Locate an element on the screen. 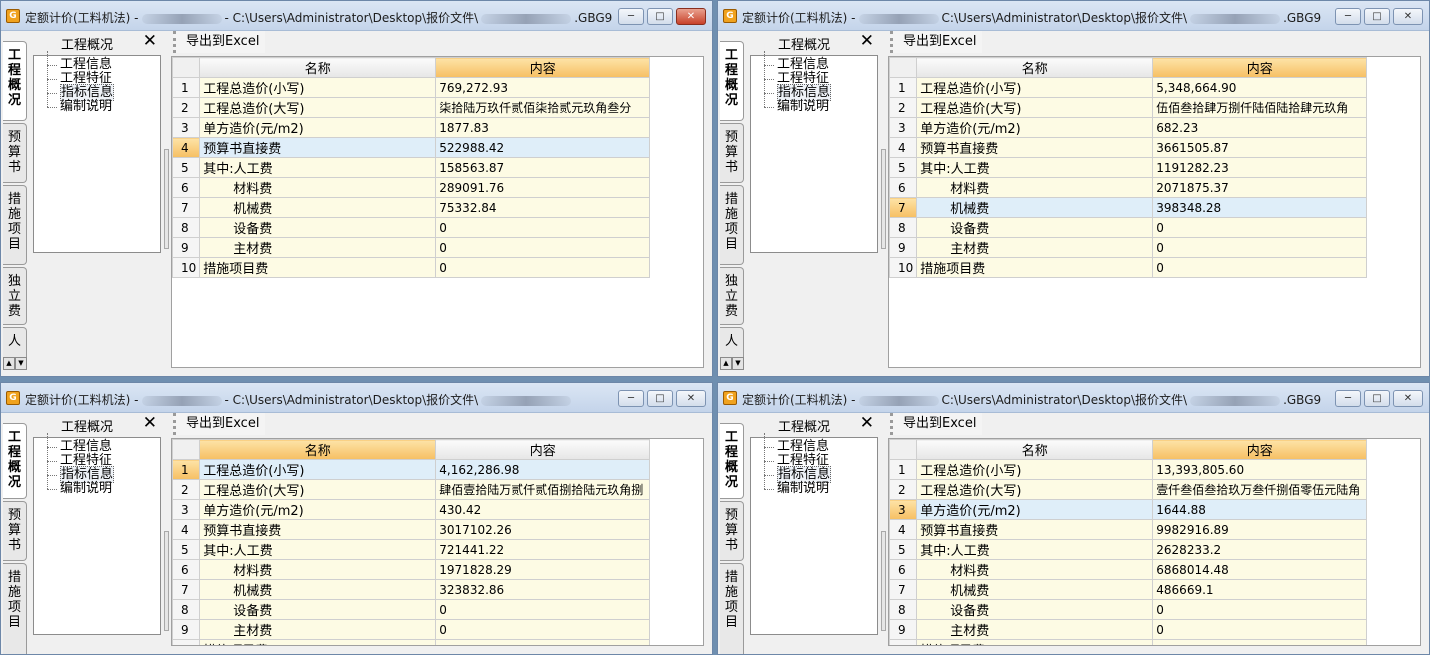 The width and height of the screenshot is (1430, 655). table-row: 8 设备费 0 is located at coordinates (411, 609).